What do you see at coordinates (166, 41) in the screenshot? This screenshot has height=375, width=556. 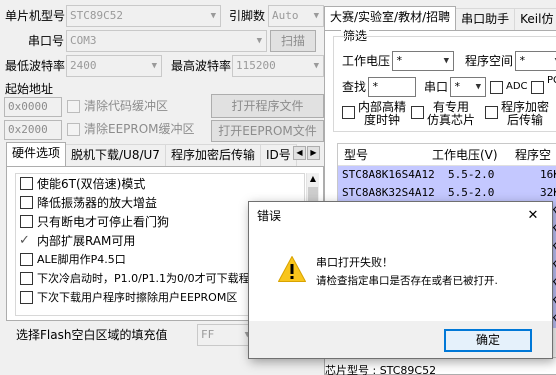 I see `serial-port-select: COM3 ▼` at bounding box center [166, 41].